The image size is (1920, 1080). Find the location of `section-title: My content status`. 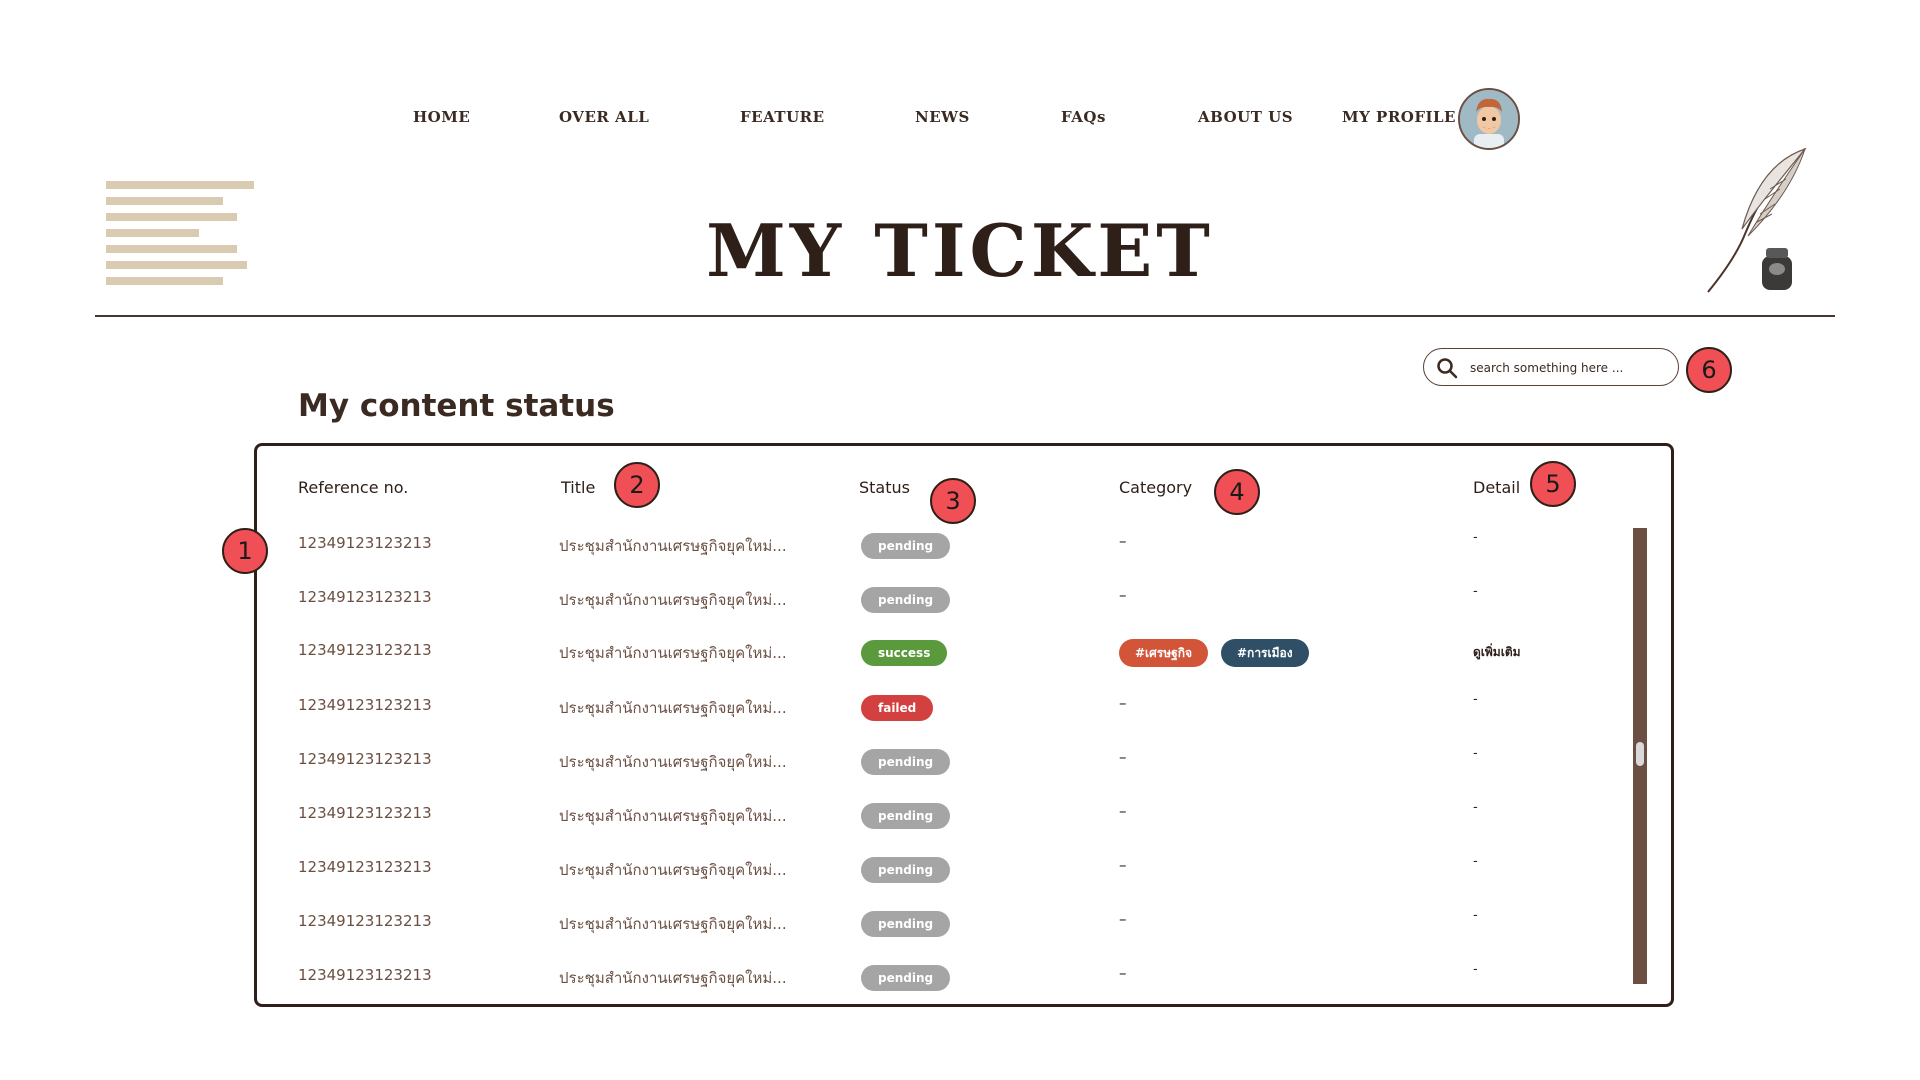

section-title: My content status is located at coordinates (456, 406).